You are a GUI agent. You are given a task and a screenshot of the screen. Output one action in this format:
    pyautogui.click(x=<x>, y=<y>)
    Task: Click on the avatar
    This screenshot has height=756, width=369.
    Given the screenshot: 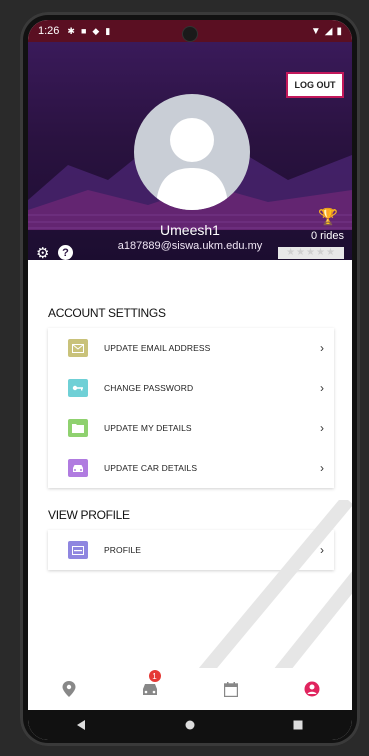 What is the action you would take?
    pyautogui.click(x=192, y=152)
    